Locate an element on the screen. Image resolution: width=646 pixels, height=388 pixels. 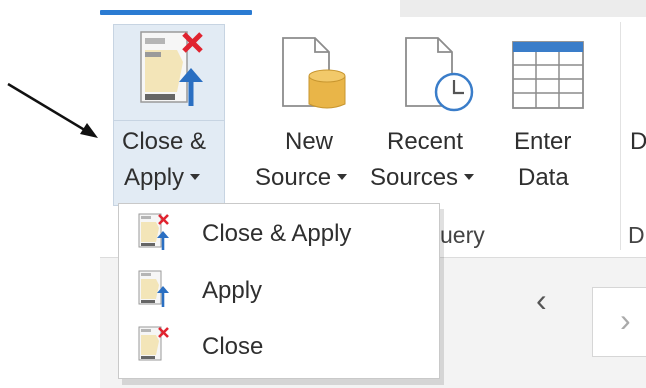
menu-close-apply-icon is located at coordinates (153, 231).